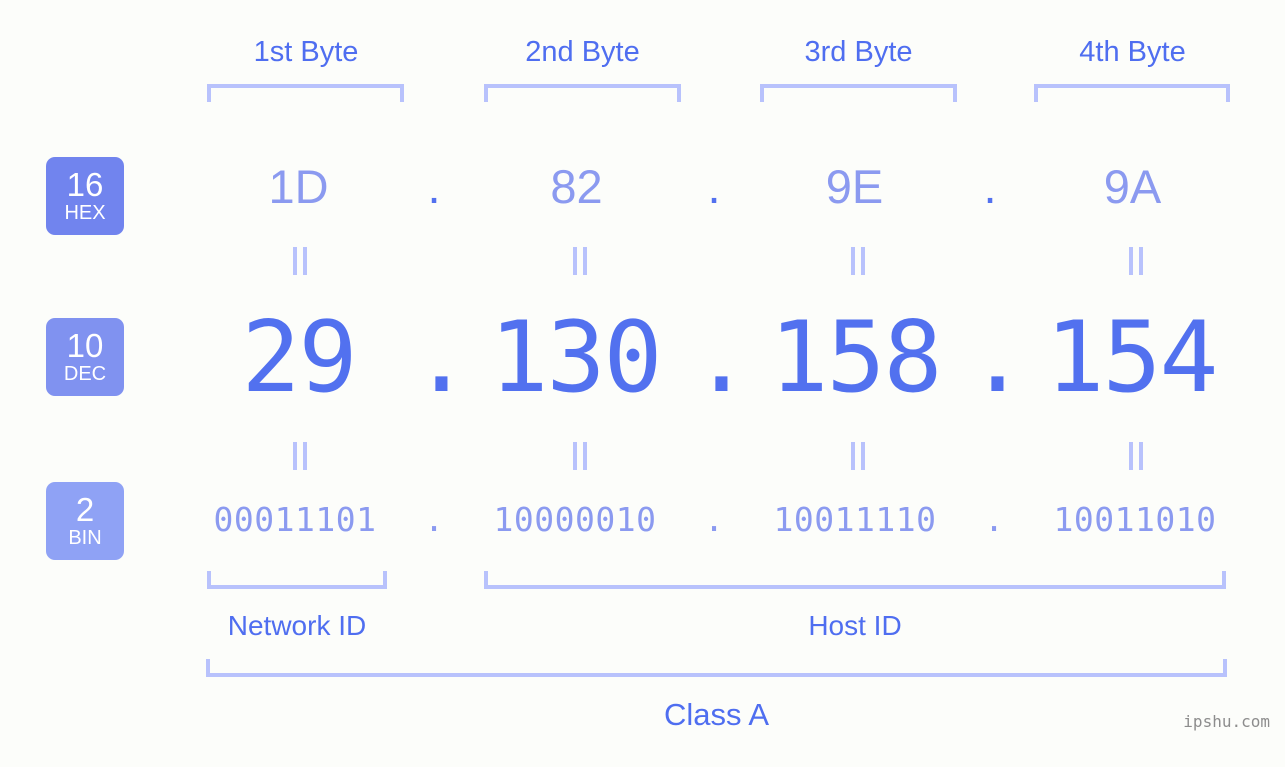 This screenshot has width=1285, height=767. Describe the element at coordinates (576, 186) in the screenshot. I see `hex-octet-2: 82` at that location.